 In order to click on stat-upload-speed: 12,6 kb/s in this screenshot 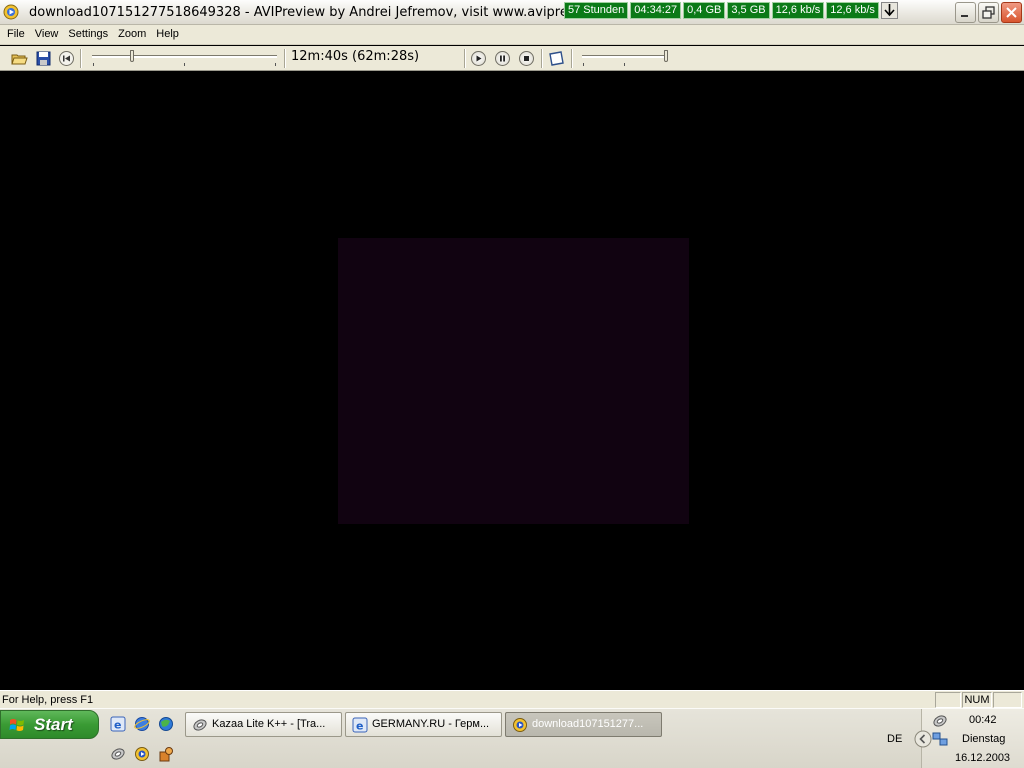, I will do `click(852, 10)`.